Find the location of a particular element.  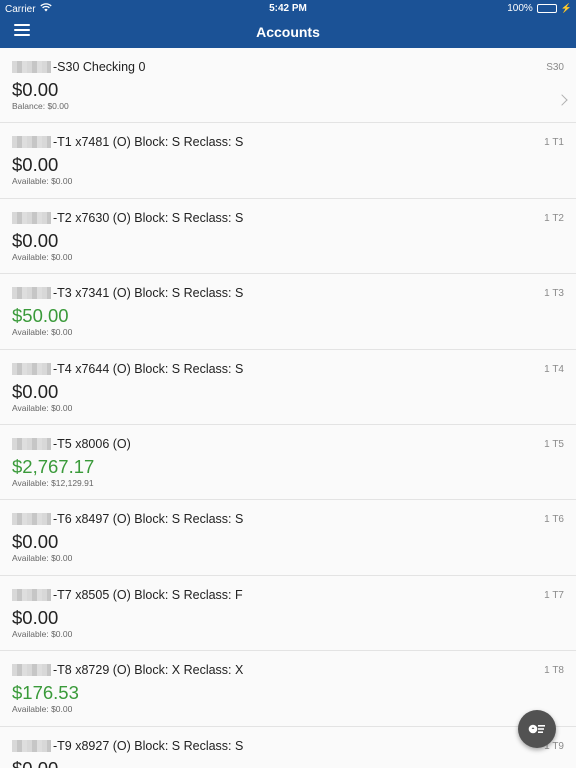

account-code: 1 T2 is located at coordinates (554, 218).